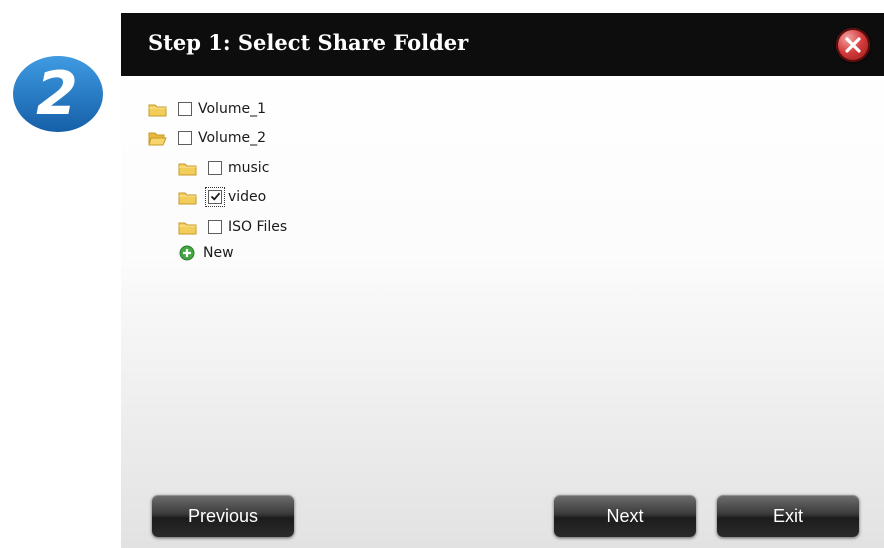 The width and height of the screenshot is (884, 548). What do you see at coordinates (502, 44) in the screenshot?
I see `dialog-titlebar: Step 1: Select Share Folder` at bounding box center [502, 44].